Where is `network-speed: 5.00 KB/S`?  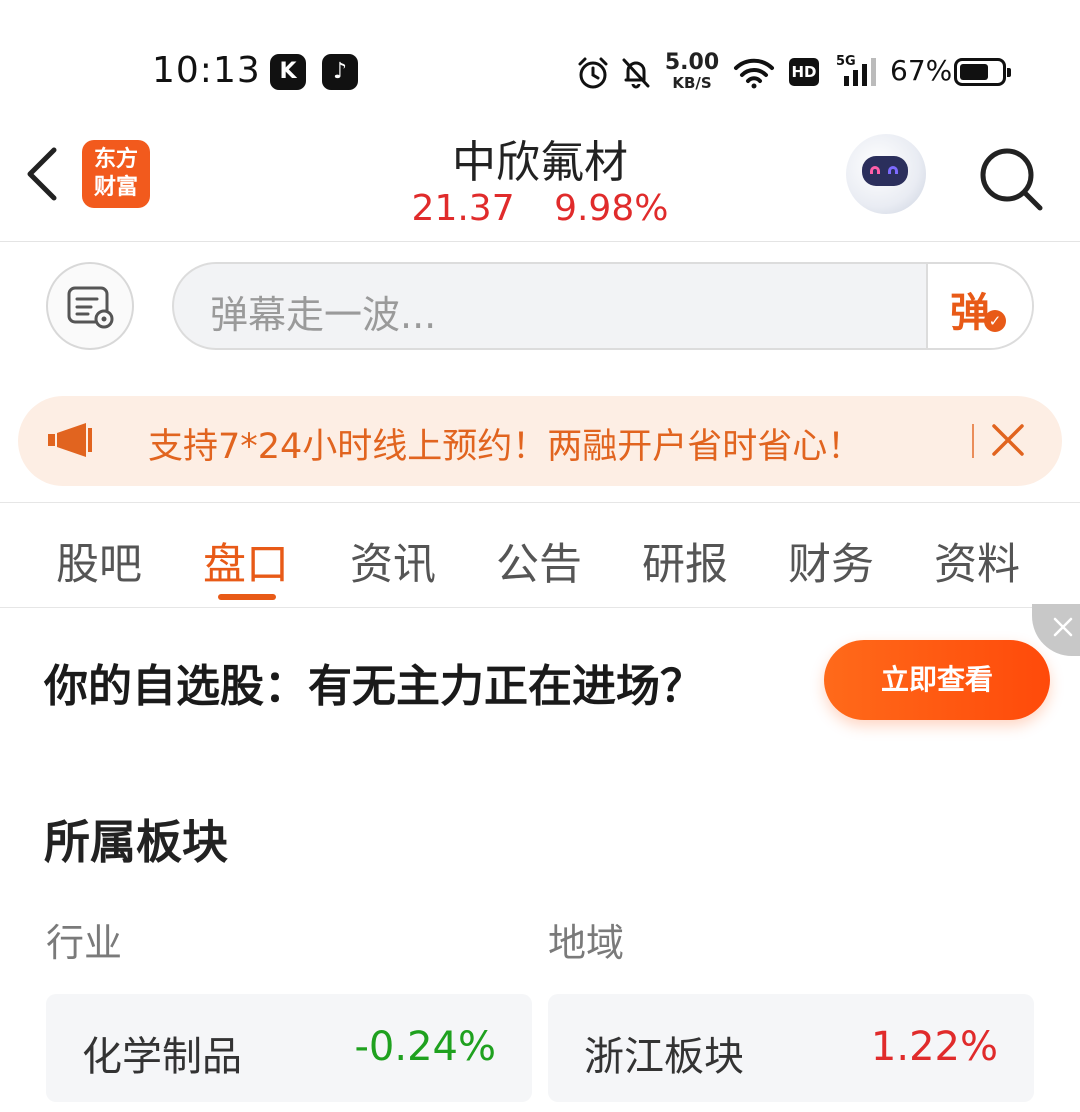
network-speed: 5.00 KB/S is located at coordinates (692, 71).